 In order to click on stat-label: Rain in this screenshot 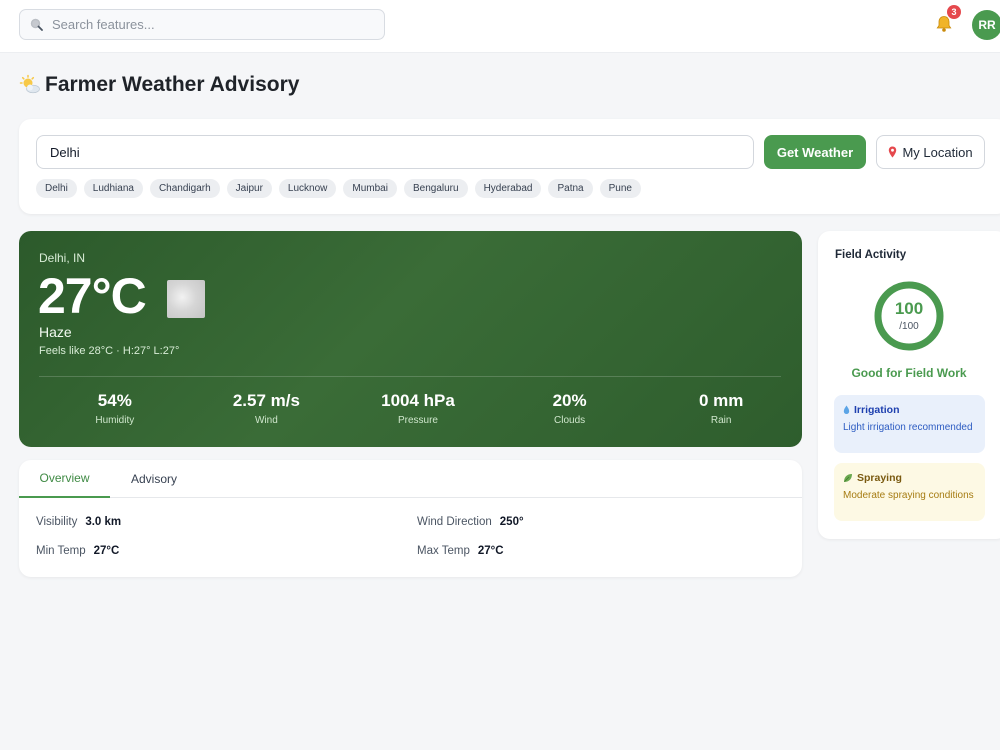, I will do `click(721, 420)`.